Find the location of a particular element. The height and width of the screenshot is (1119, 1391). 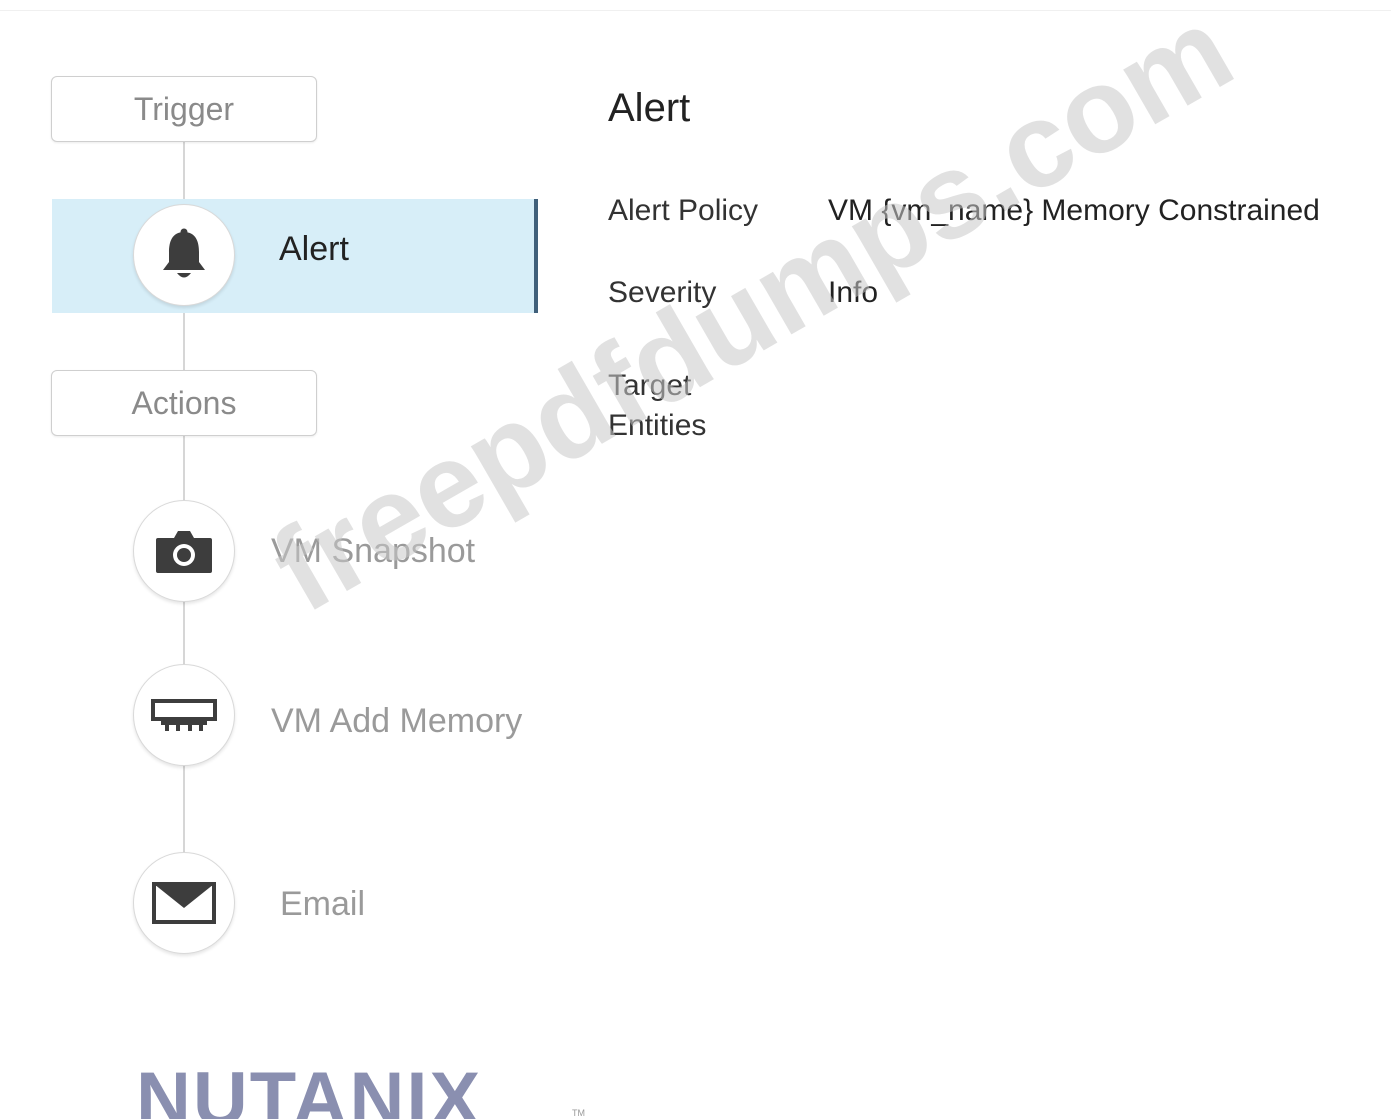

vm-snapshot-node is located at coordinates (184, 551).